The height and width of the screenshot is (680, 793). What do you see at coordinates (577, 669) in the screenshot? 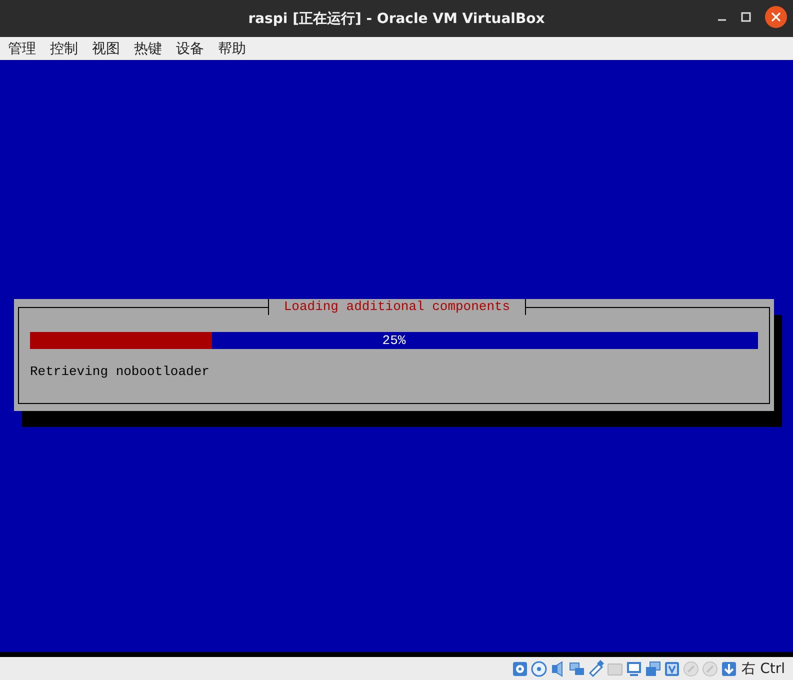
I see `network-icon` at bounding box center [577, 669].